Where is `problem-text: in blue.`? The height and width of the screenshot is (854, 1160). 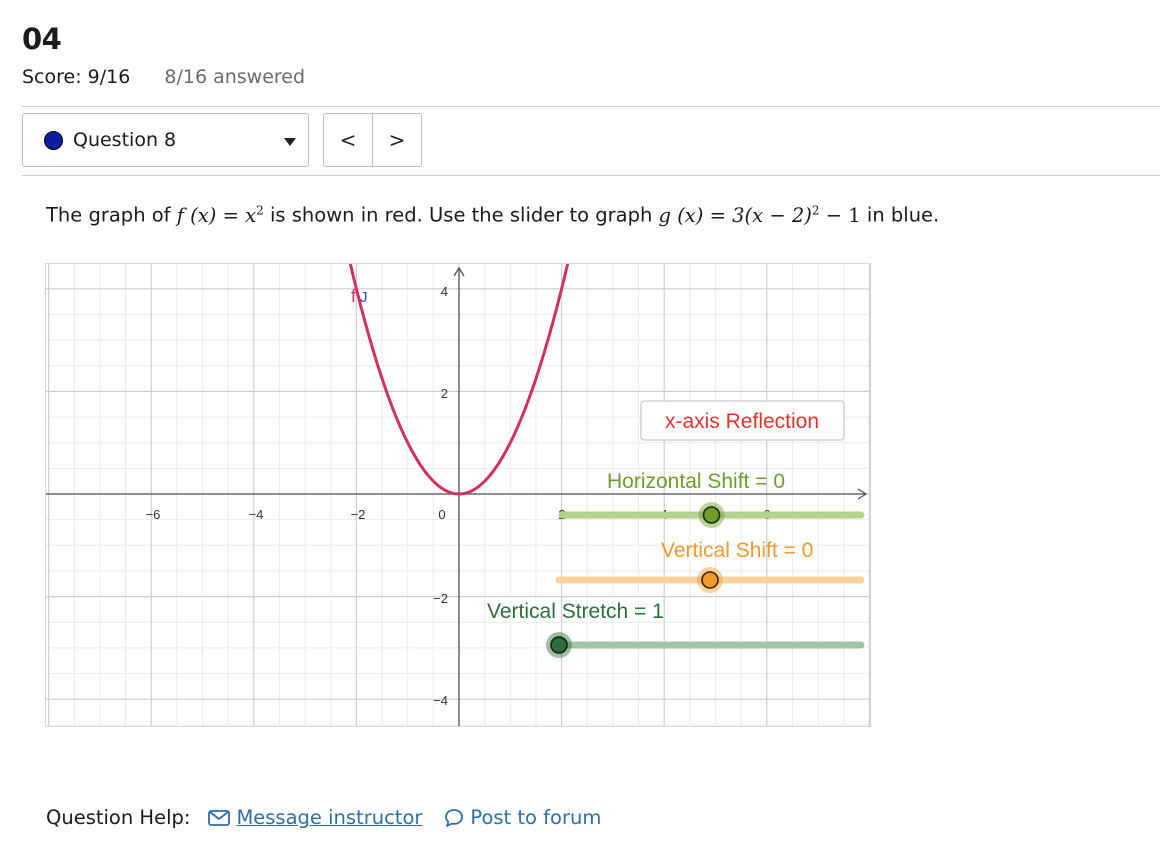
problem-text: in blue. is located at coordinates (903, 215).